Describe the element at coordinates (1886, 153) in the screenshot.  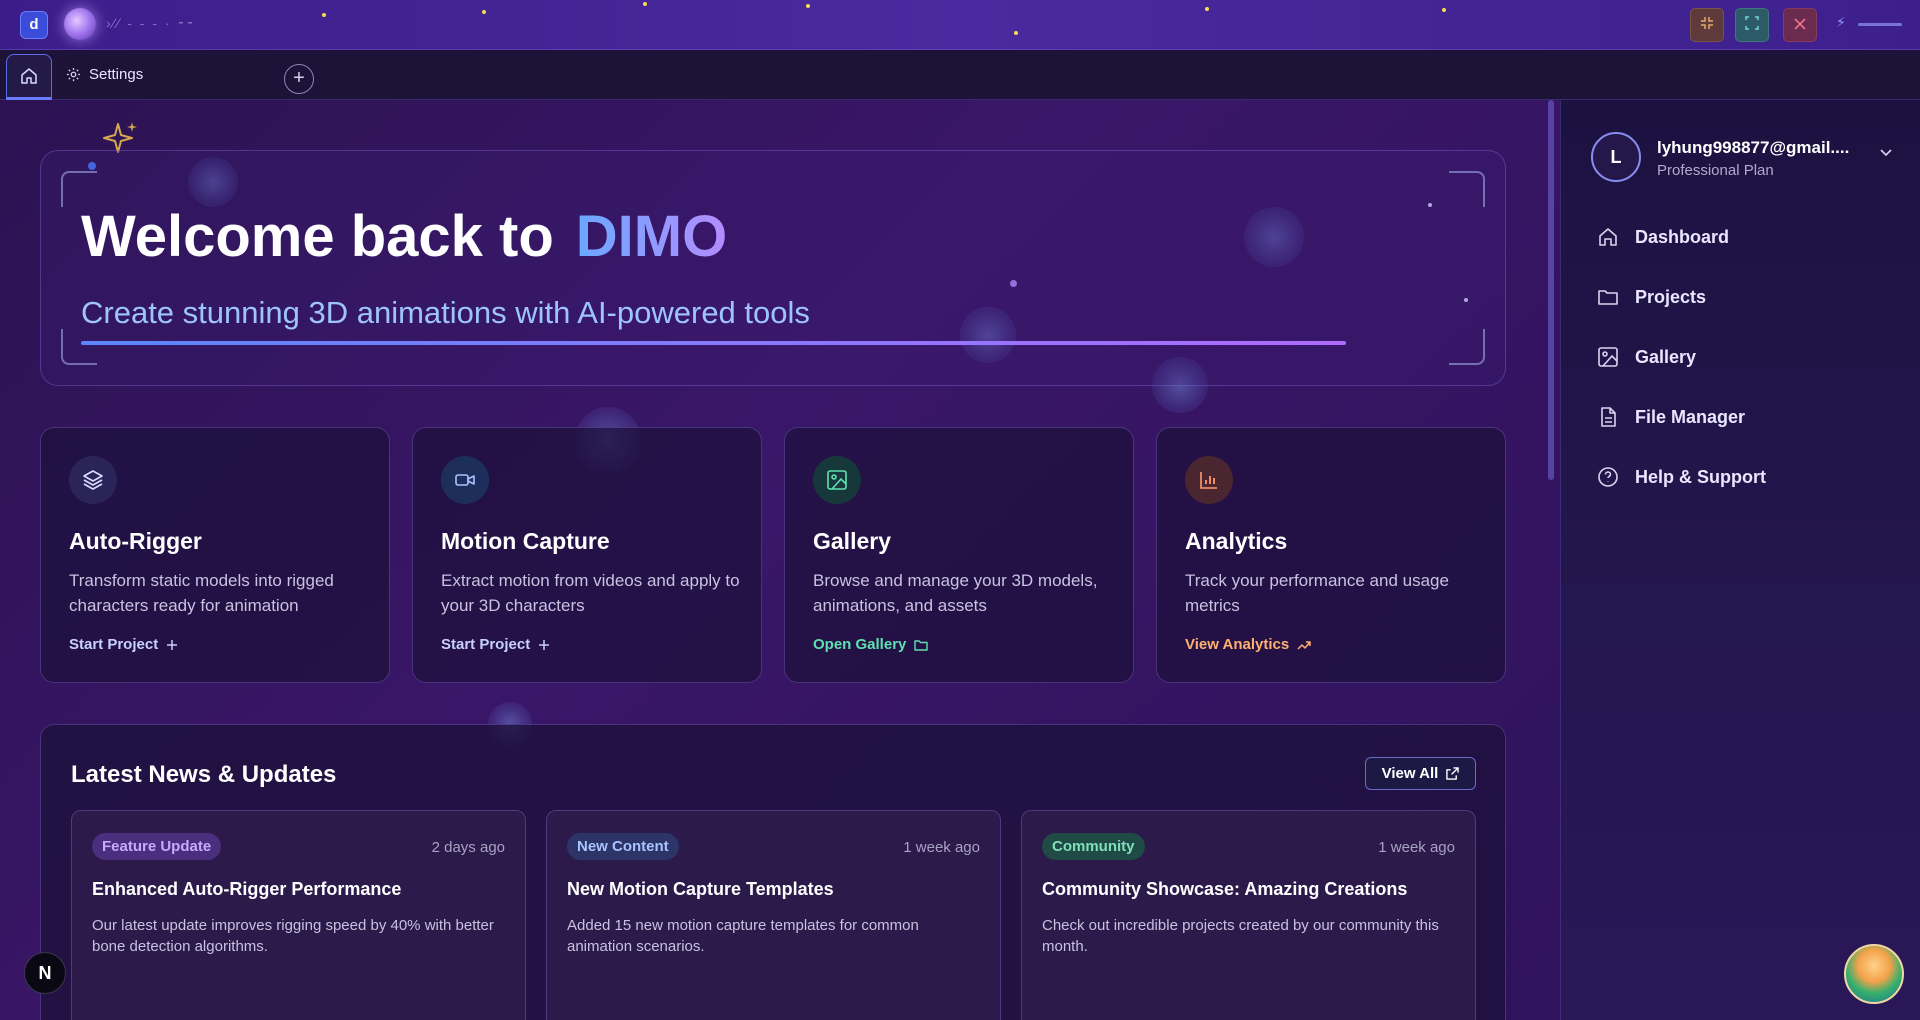
I see `chevron-down-icon` at that location.